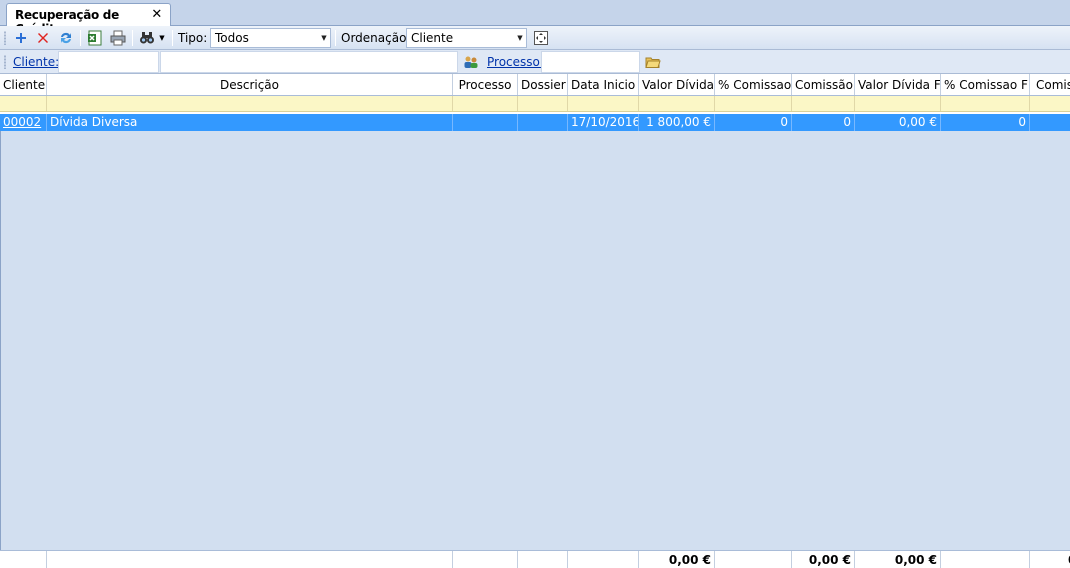 This screenshot has height=568, width=1070. Describe the element at coordinates (823, 103) in the screenshot. I see `filter-cell-comissao` at that location.